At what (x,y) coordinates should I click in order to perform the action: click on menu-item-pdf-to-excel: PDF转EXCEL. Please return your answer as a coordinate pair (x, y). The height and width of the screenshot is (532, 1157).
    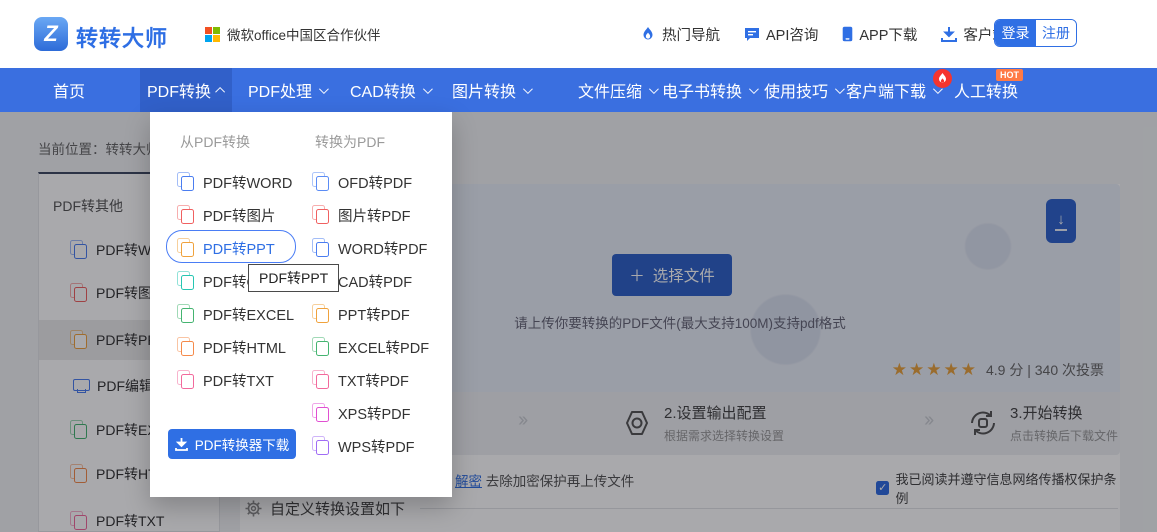
    Looking at the image, I should click on (236, 314).